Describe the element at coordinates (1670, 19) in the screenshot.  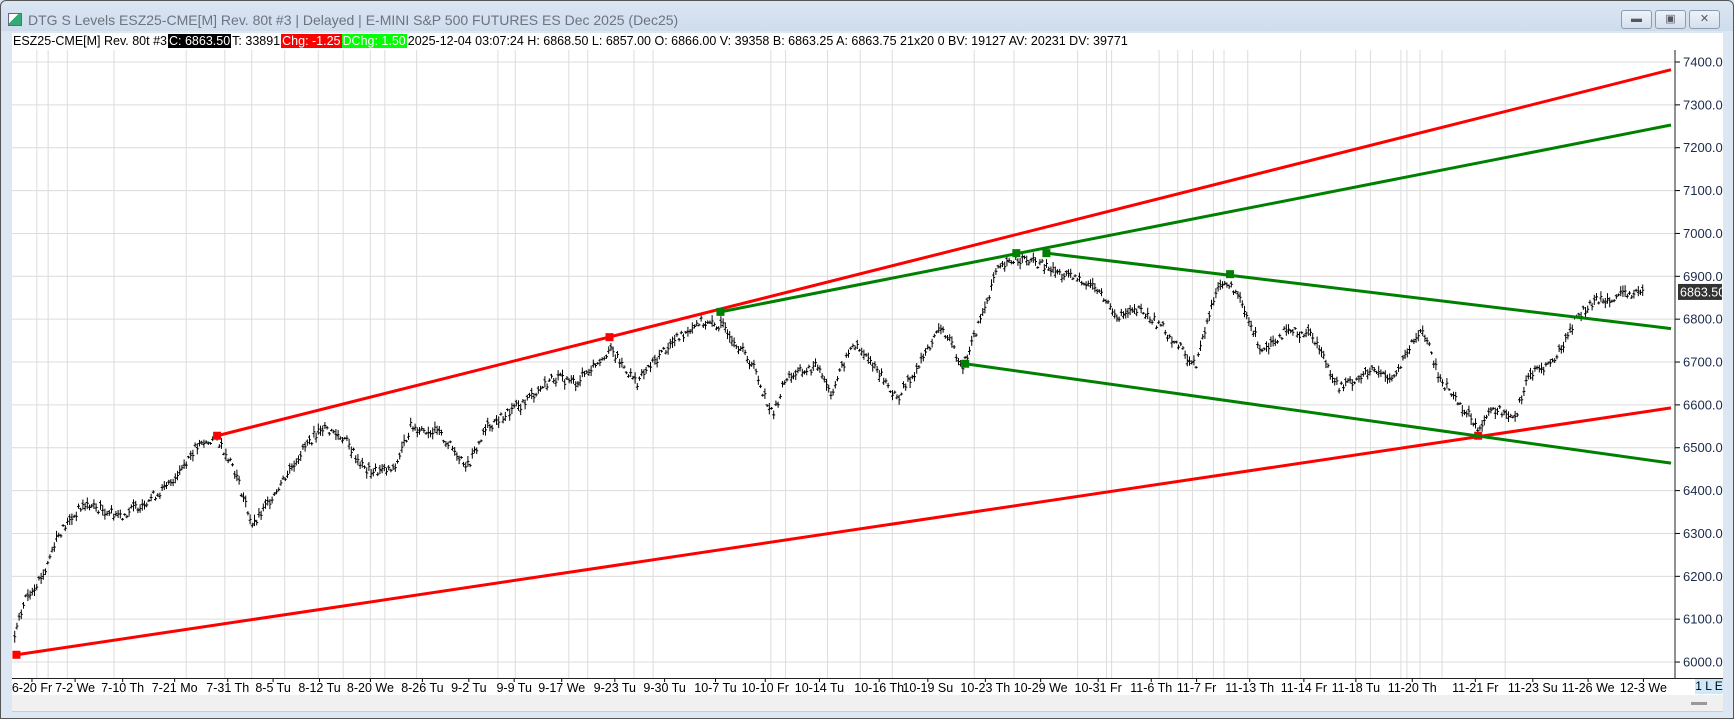
I see `restore-button: ▣` at that location.